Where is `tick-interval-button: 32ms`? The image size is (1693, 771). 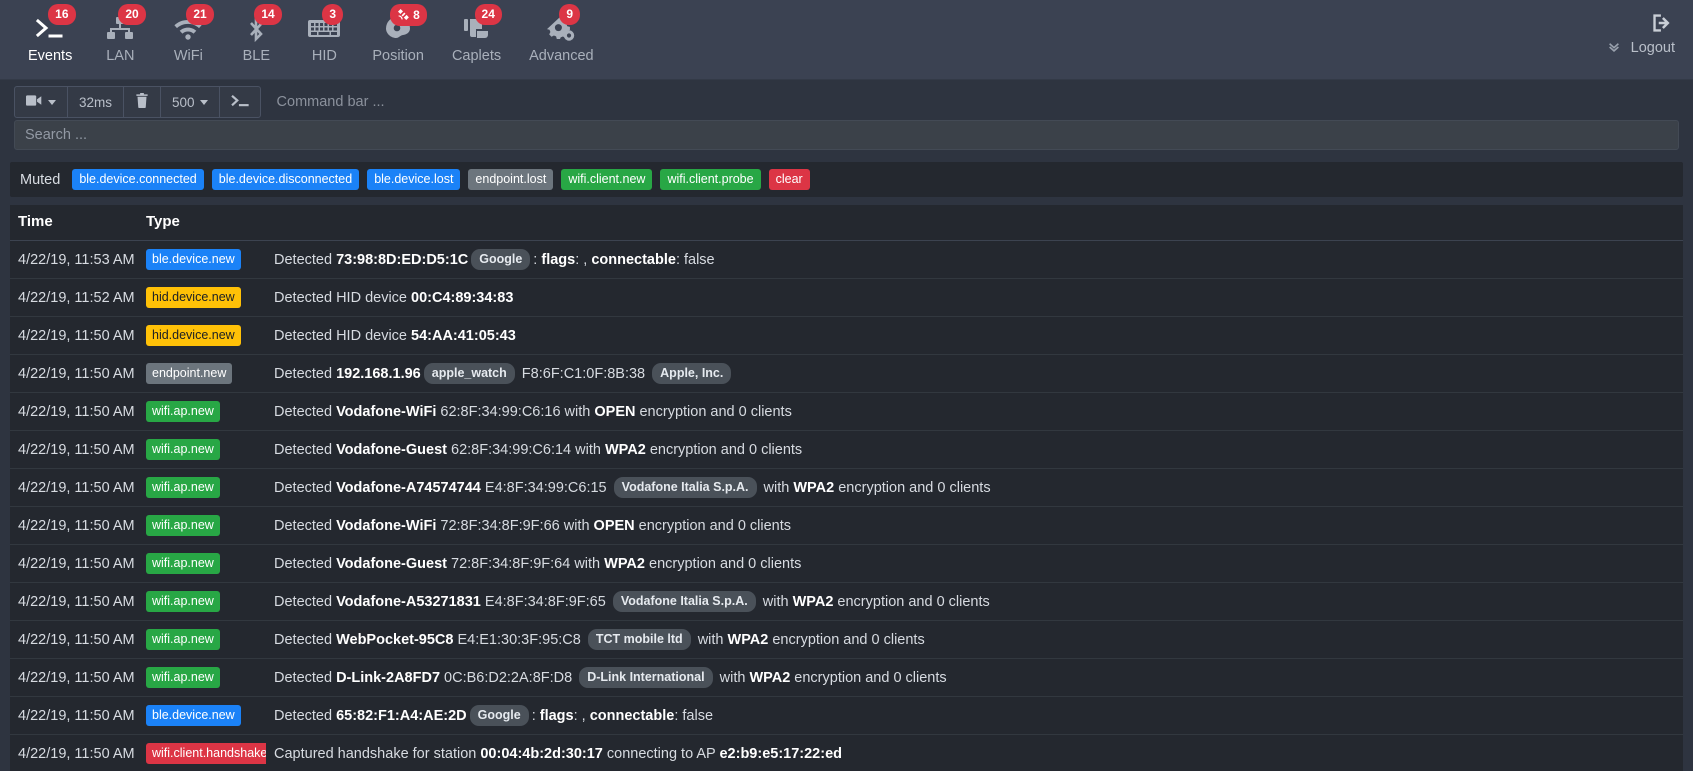 tick-interval-button: 32ms is located at coordinates (96, 102).